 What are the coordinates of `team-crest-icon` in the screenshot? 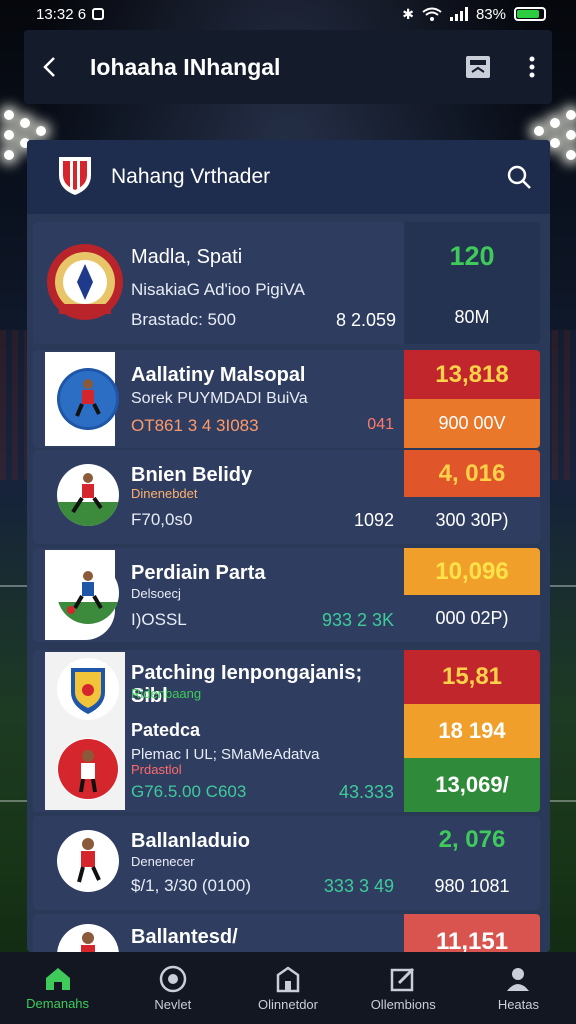 It's located at (85, 279).